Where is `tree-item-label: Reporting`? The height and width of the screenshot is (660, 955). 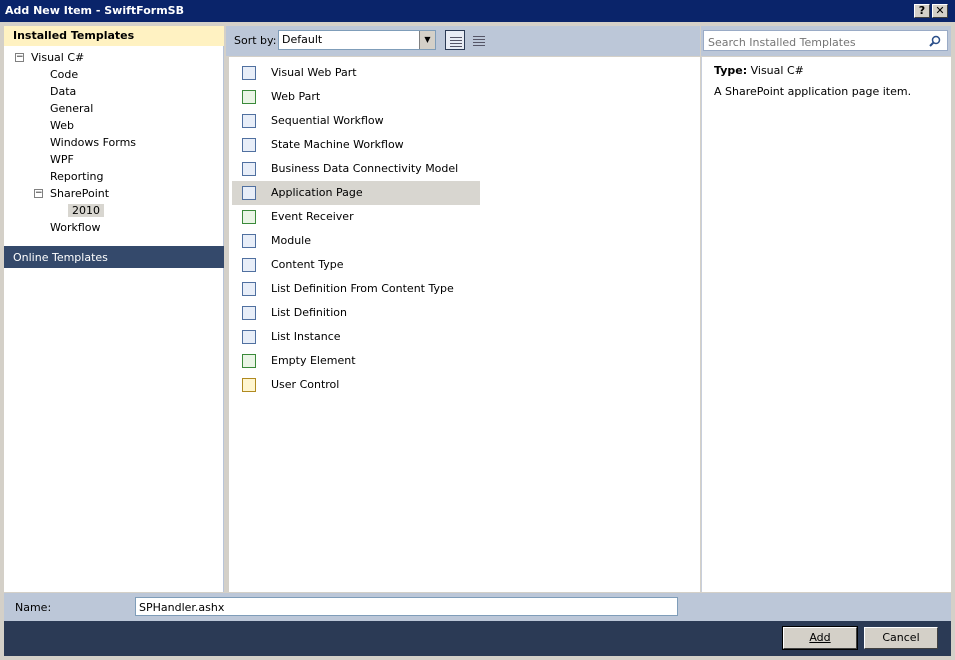
tree-item-label: Reporting is located at coordinates (77, 176).